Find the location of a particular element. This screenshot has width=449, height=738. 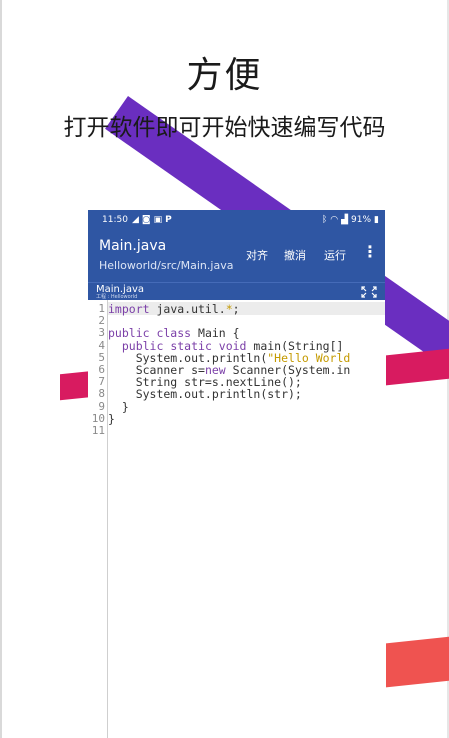

file-path: Helloworld/src/Main.java is located at coordinates (166, 265).